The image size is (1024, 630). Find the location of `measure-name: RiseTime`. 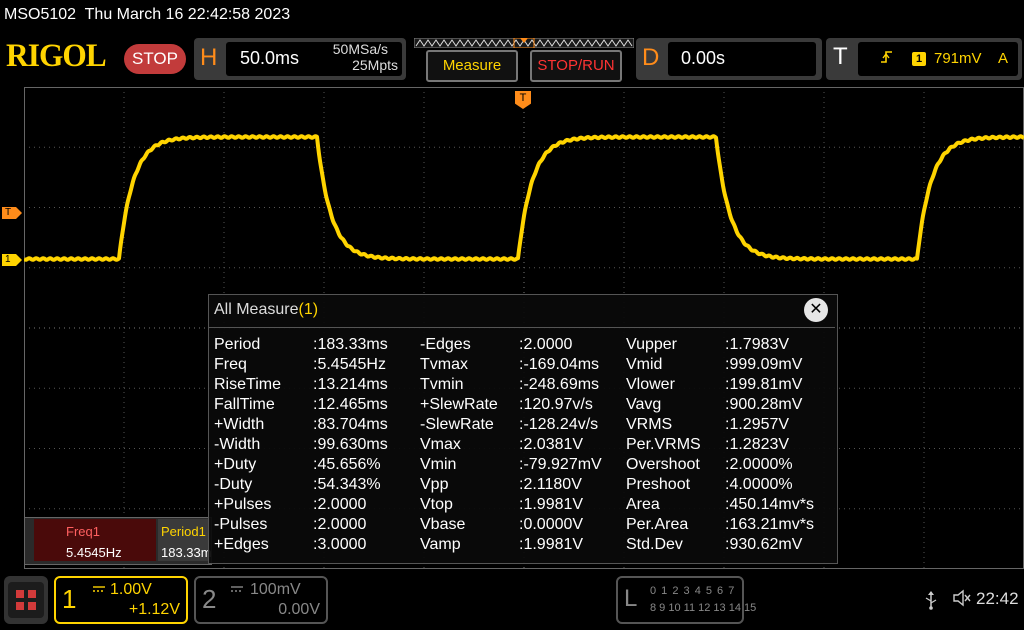

measure-name: RiseTime is located at coordinates (247, 384).